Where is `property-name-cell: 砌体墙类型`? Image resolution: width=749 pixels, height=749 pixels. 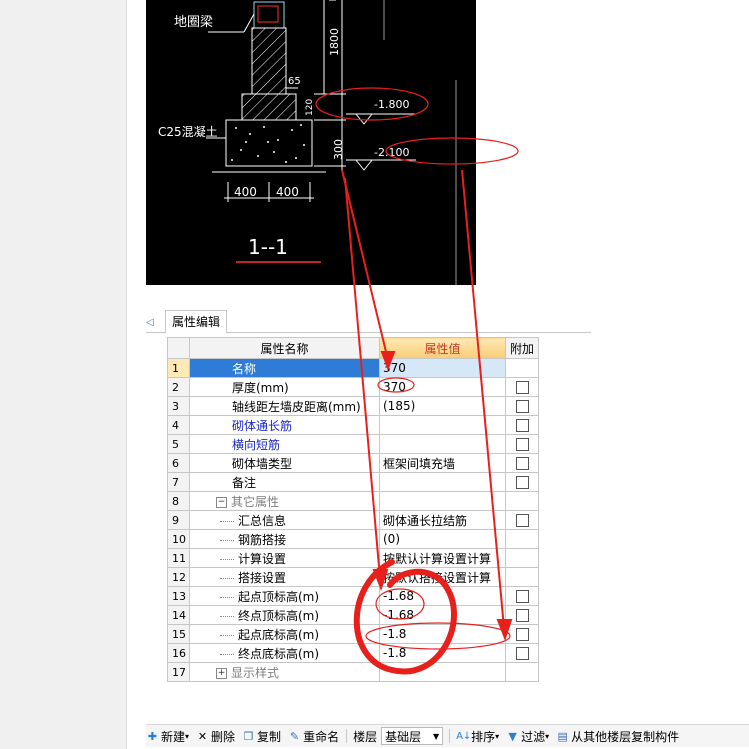
property-name-cell: 砌体墙类型 is located at coordinates (284, 463).